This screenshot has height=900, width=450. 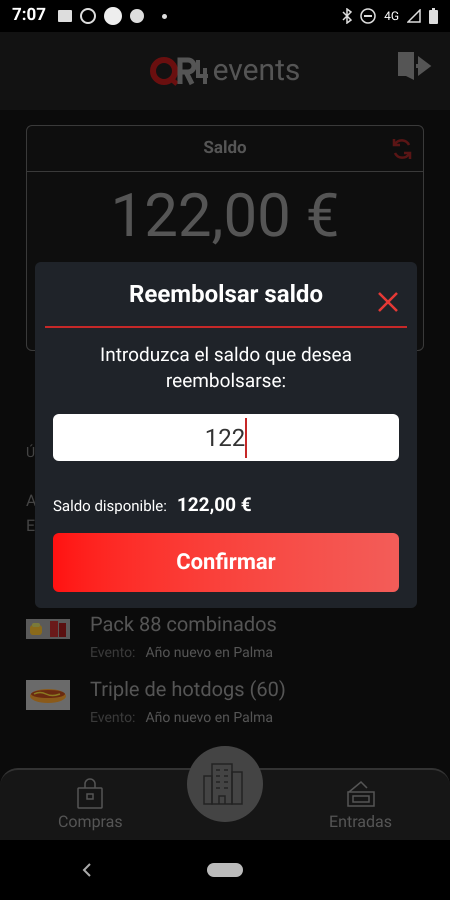 What do you see at coordinates (31, 453) in the screenshot?
I see `covered-text: Ú` at bounding box center [31, 453].